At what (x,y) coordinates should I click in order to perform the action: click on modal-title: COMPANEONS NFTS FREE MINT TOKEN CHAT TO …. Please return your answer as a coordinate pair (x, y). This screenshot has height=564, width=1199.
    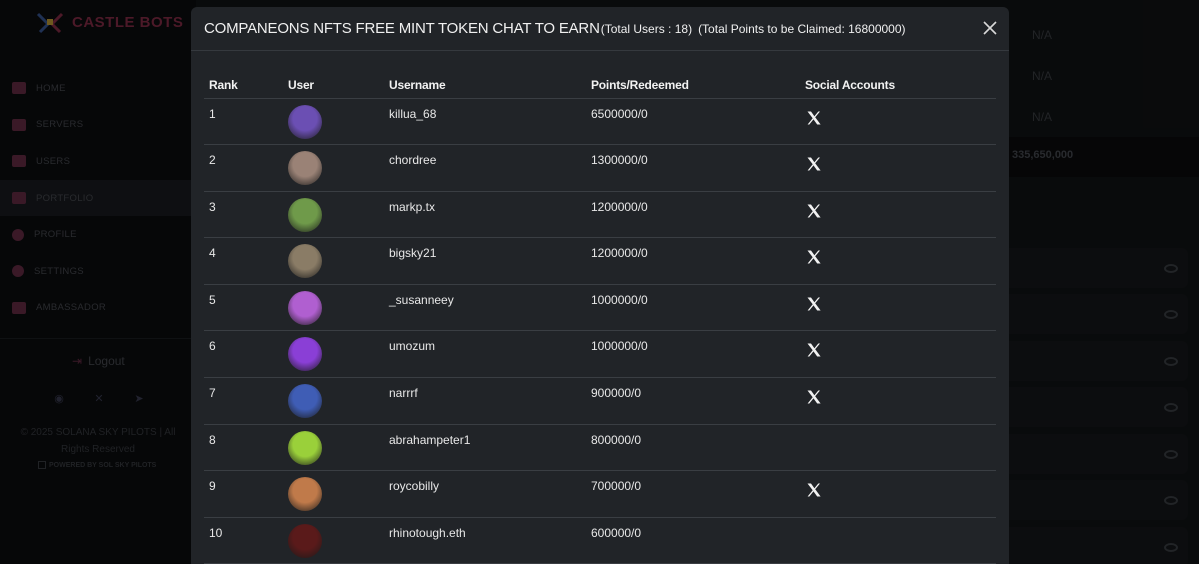
    Looking at the image, I should click on (402, 28).